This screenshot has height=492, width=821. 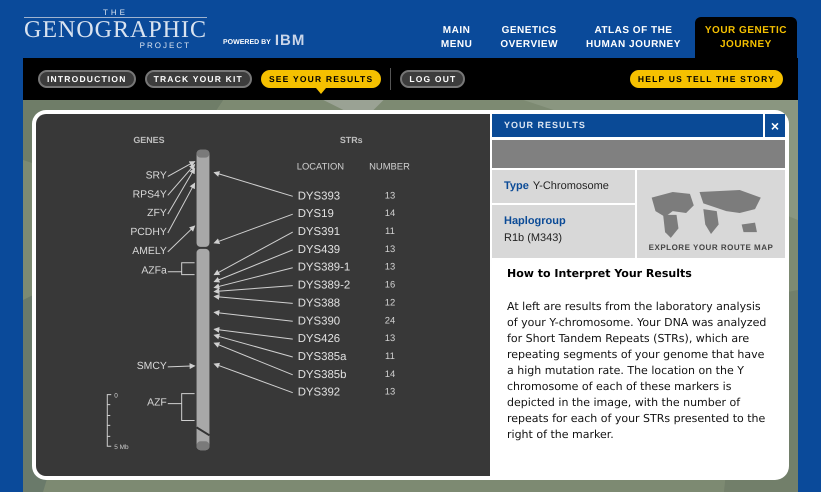 What do you see at coordinates (319, 196) in the screenshot?
I see `str-location: DYS393` at bounding box center [319, 196].